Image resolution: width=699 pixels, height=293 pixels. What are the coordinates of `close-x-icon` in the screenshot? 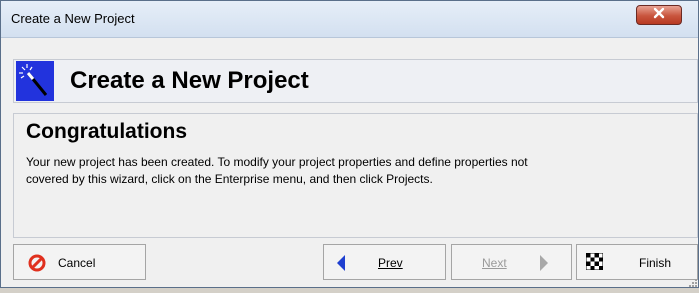 It's located at (659, 15).